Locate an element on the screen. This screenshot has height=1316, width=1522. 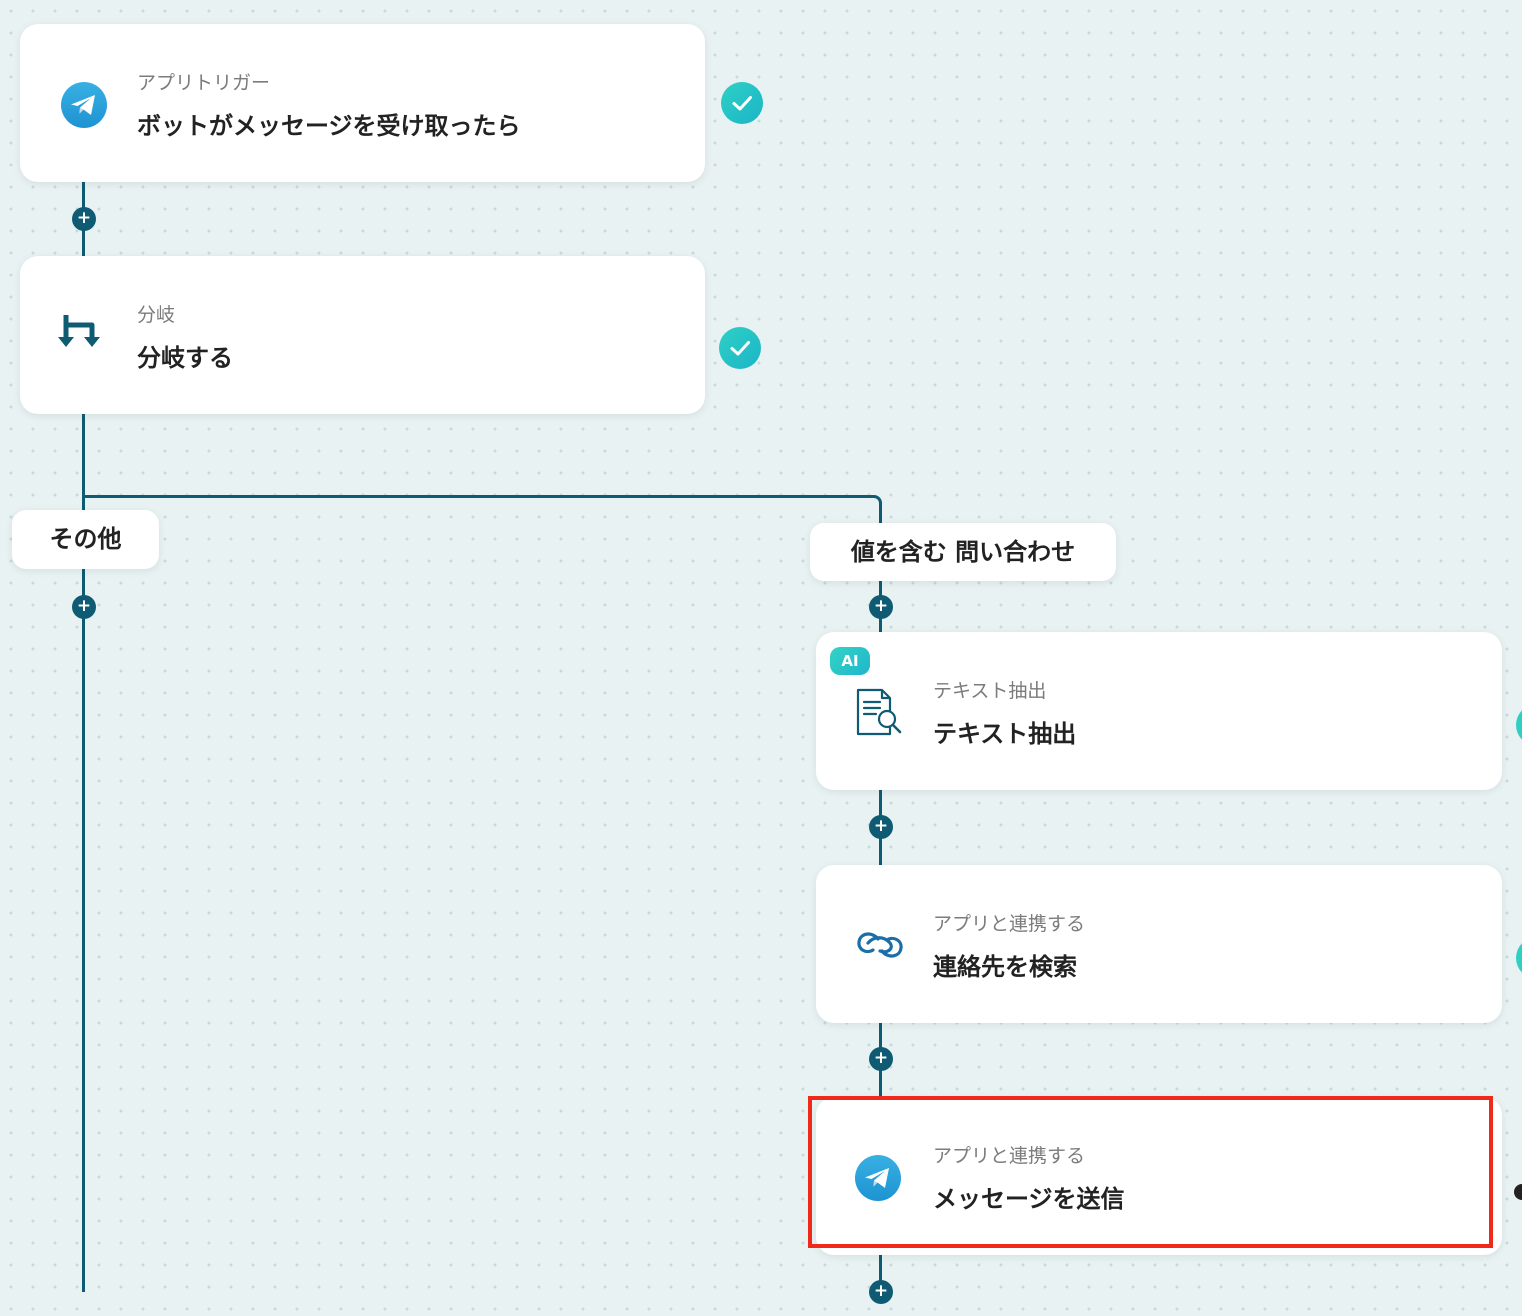
text-extraction-step-card: テキスト抽出 テキスト抽出 is located at coordinates (1159, 711).